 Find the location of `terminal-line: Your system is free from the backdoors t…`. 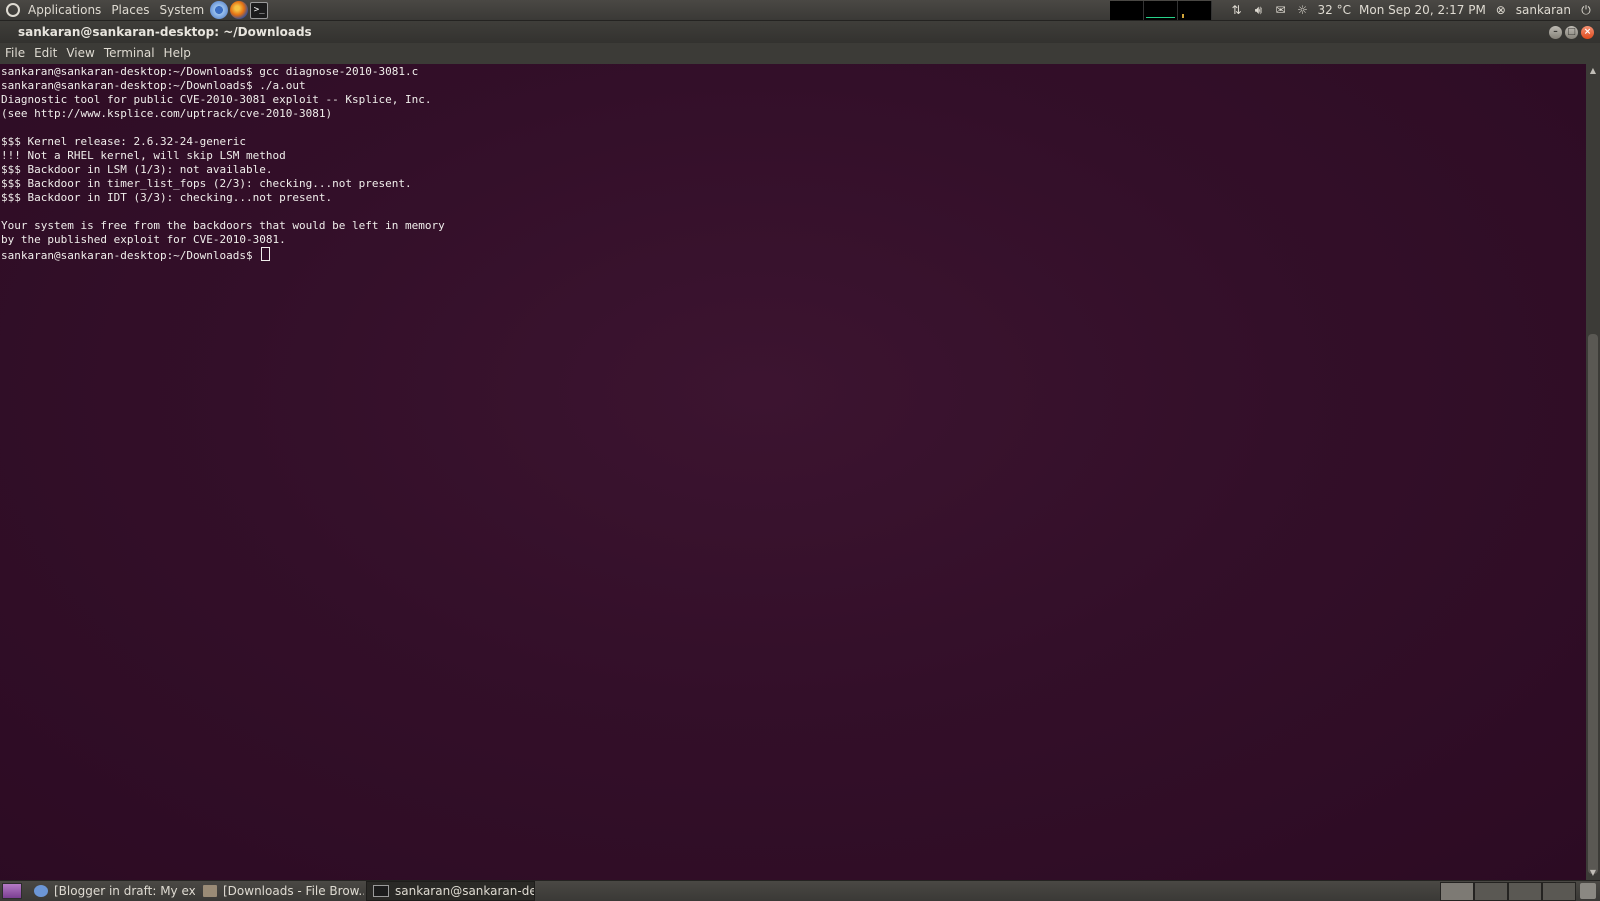

terminal-line: Your system is free from the backdoors t… is located at coordinates (223, 225).